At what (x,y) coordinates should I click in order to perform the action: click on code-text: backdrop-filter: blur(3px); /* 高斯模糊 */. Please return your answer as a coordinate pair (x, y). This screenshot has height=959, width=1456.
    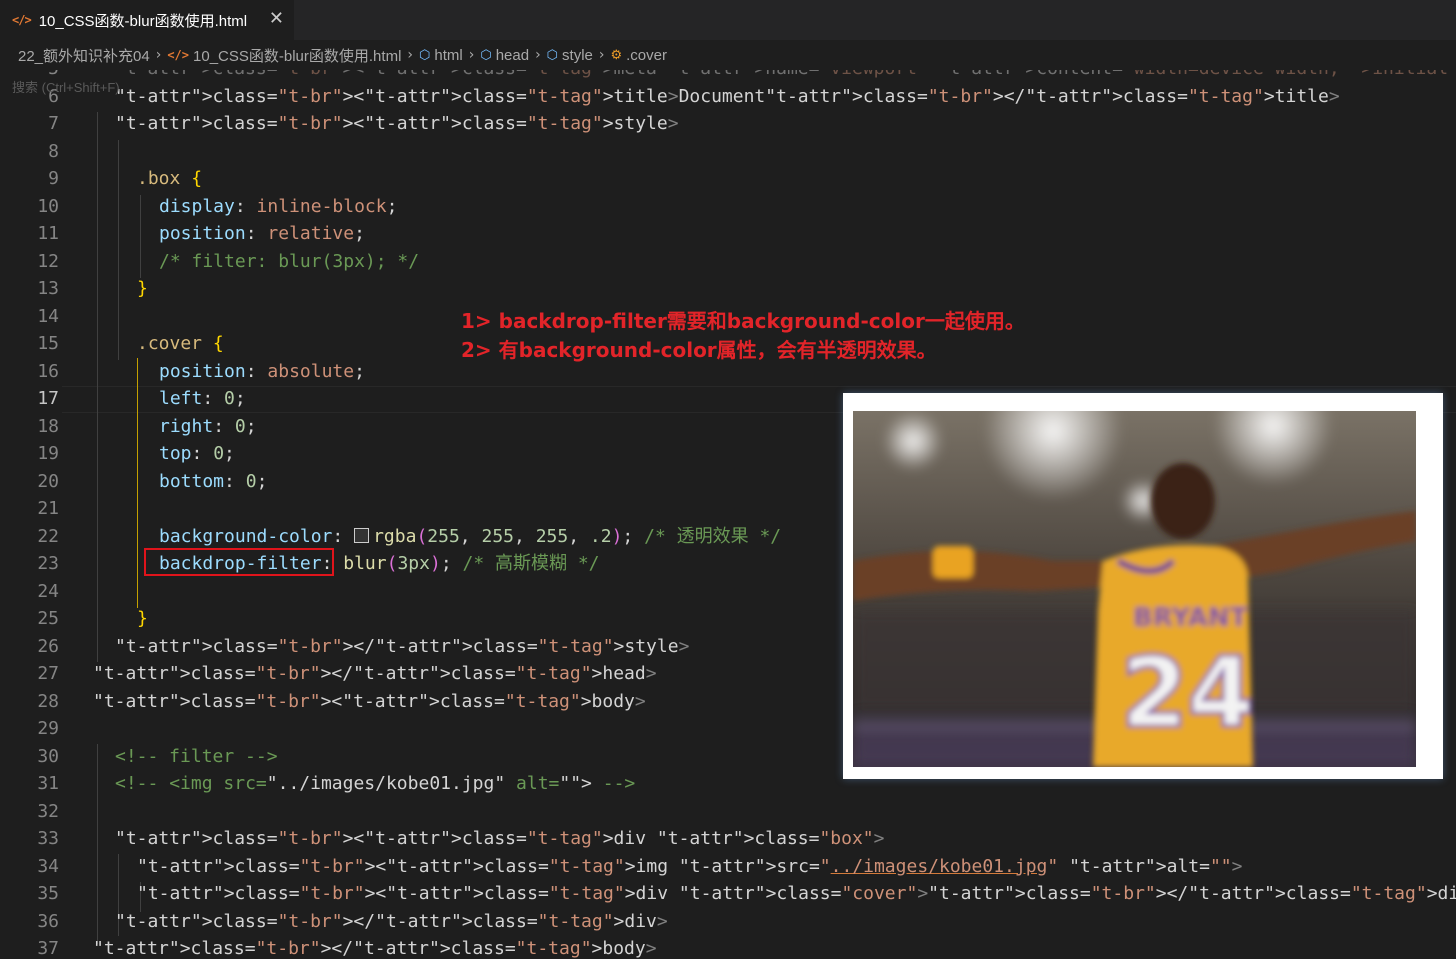
    Looking at the image, I should click on (379, 563).